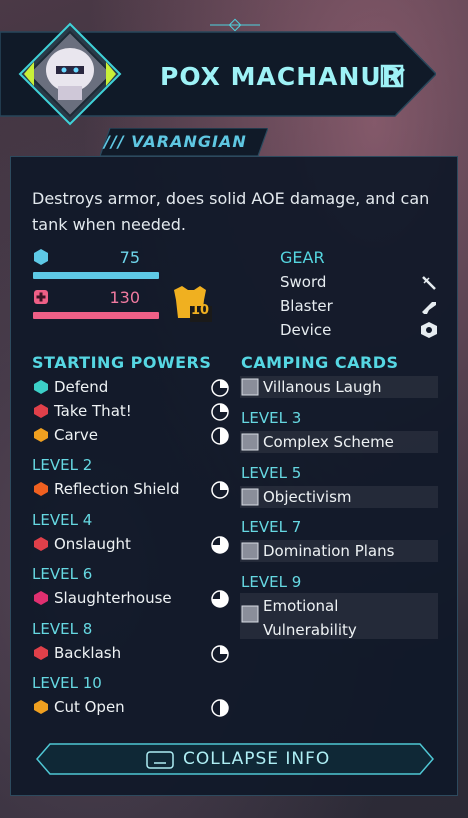 Image resolution: width=468 pixels, height=818 pixels. What do you see at coordinates (41, 297) in the screenshot?
I see `health-stat-icon` at bounding box center [41, 297].